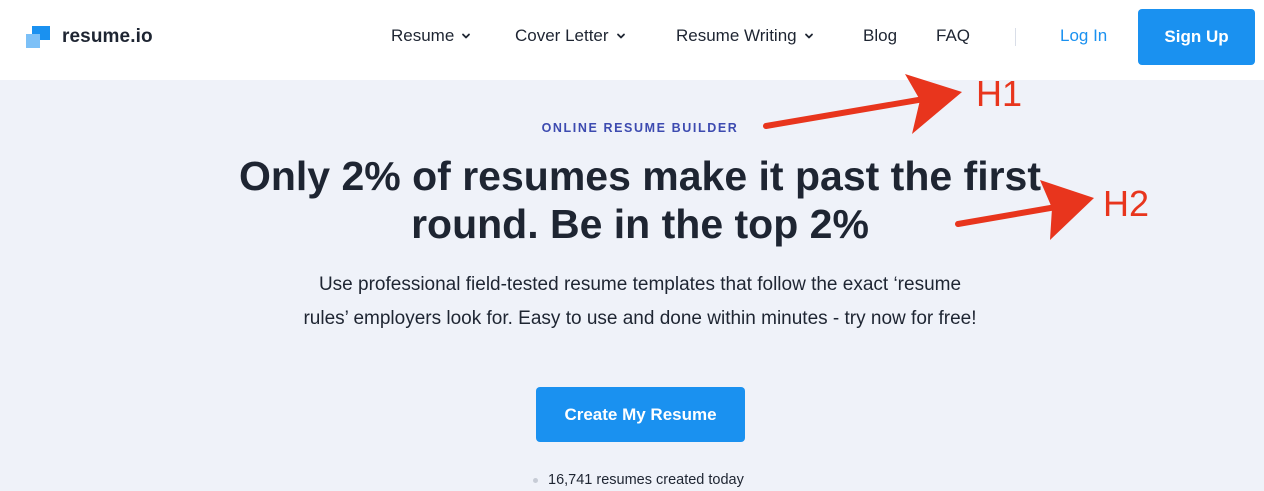  What do you see at coordinates (736, 35) in the screenshot?
I see `nav-item-label: Resume Writing` at bounding box center [736, 35].